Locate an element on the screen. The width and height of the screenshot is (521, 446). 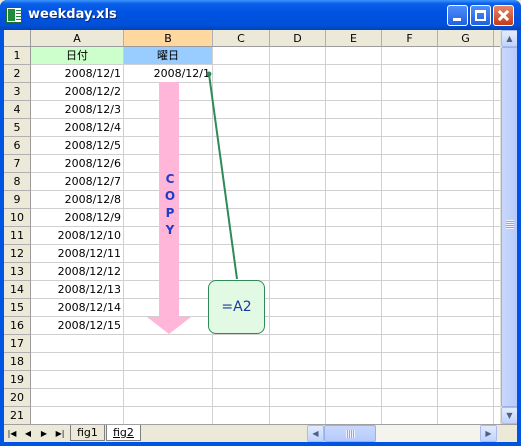
size-grip-icon is located at coordinates (508, 433).